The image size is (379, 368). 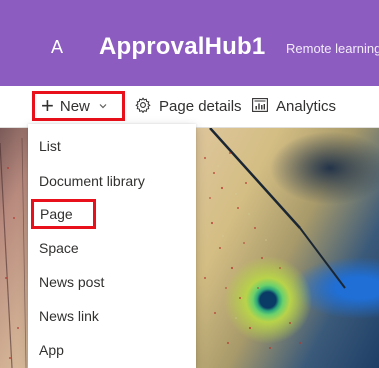 I want to click on menu-item-label: News link, so click(x=69, y=316).